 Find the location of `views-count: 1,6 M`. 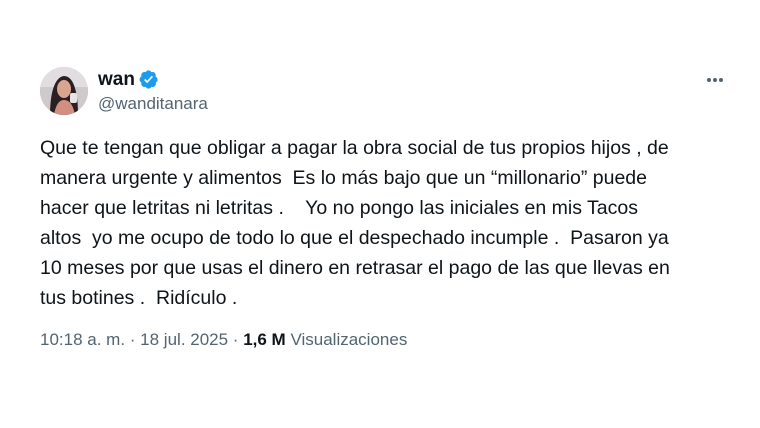

views-count: 1,6 M is located at coordinates (264, 339).